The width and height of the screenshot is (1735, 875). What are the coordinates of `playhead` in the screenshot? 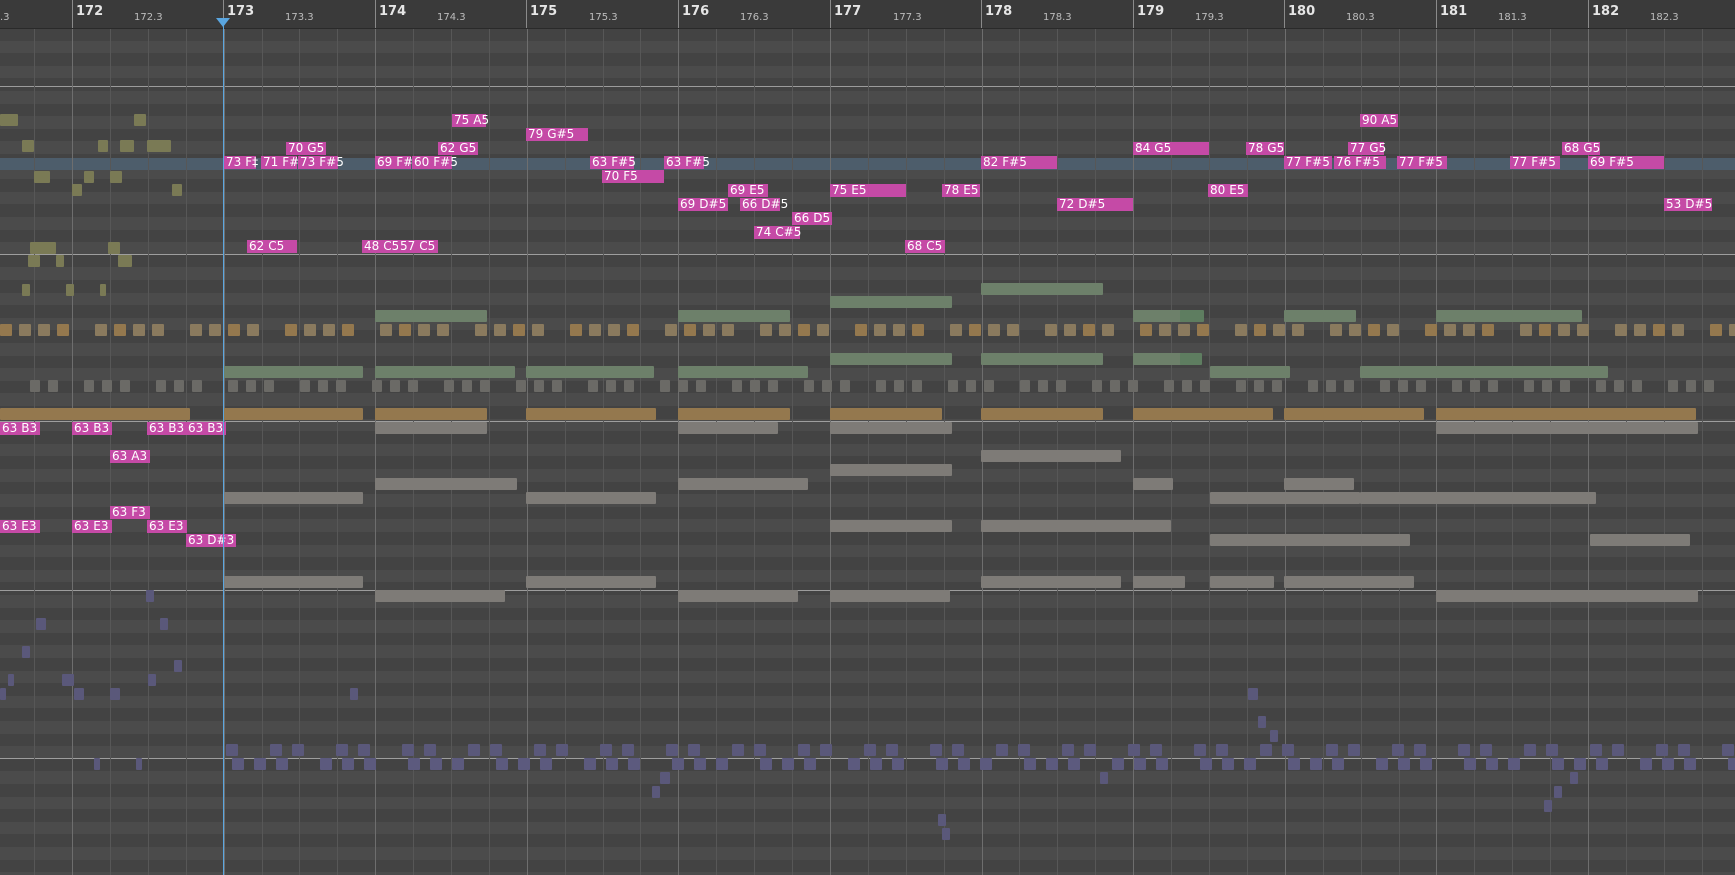 It's located at (223, 446).